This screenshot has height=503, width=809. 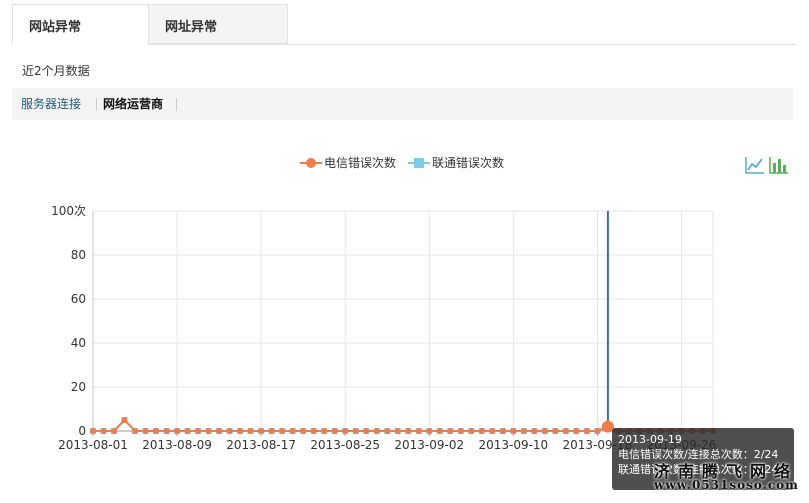 What do you see at coordinates (345, 445) in the screenshot?
I see `x-tick-label: 2013-08-25` at bounding box center [345, 445].